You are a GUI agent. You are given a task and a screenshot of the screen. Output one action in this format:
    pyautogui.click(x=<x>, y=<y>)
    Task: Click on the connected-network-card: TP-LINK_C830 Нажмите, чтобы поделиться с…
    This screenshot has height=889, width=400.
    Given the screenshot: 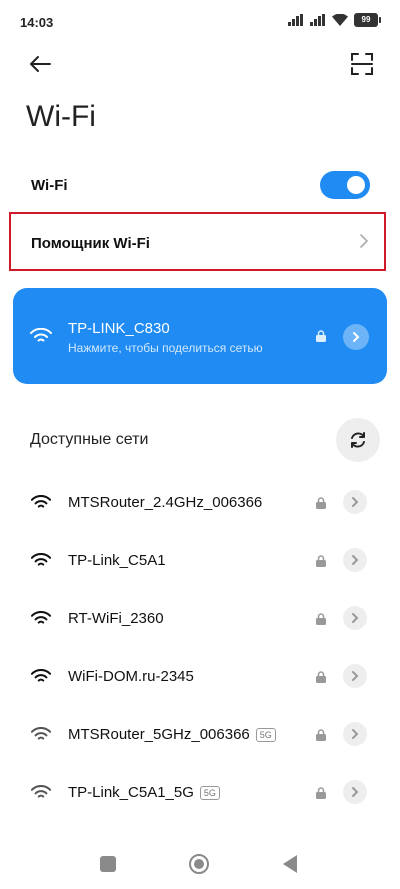 What is the action you would take?
    pyautogui.click(x=200, y=336)
    